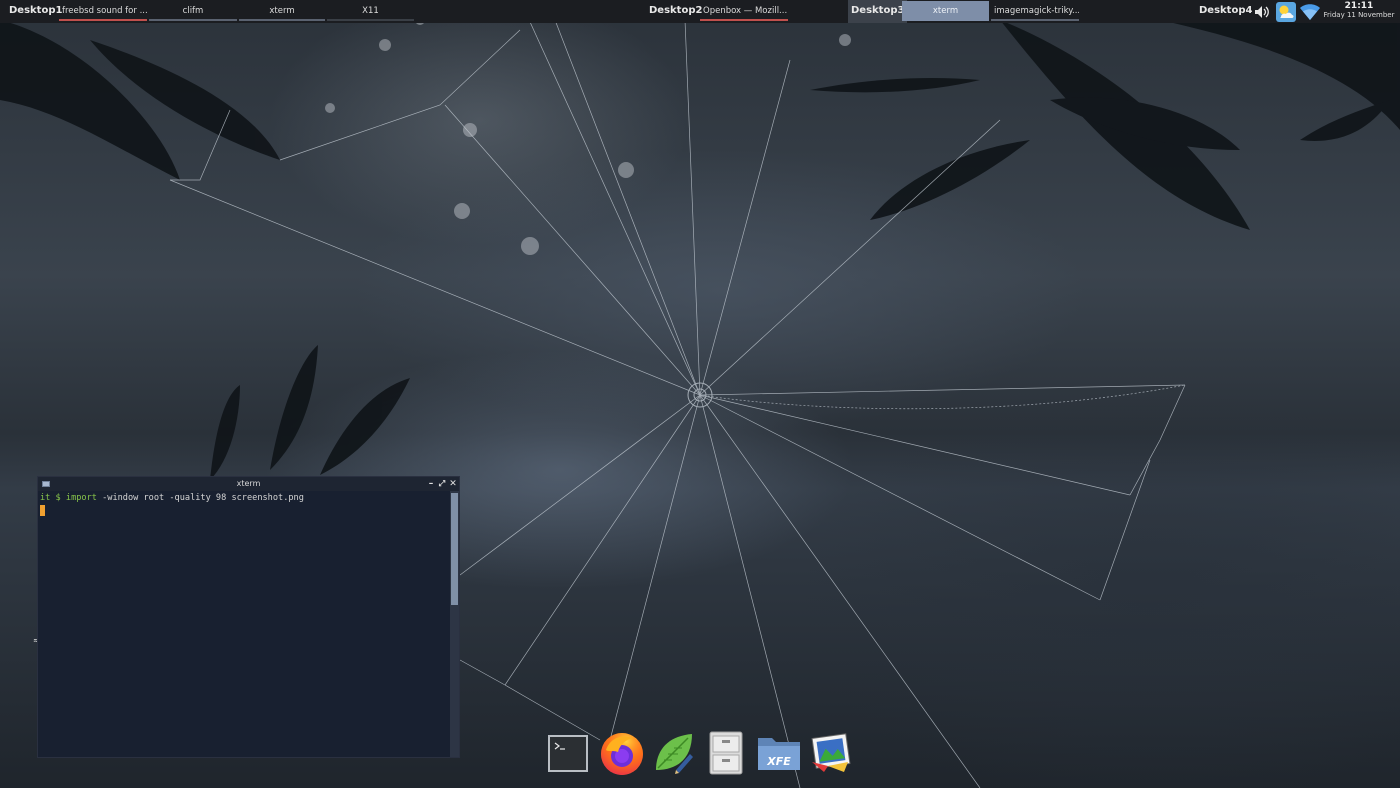  I want to click on xterm-titlebar: xterm – ⤢ ✕, so click(248, 484).